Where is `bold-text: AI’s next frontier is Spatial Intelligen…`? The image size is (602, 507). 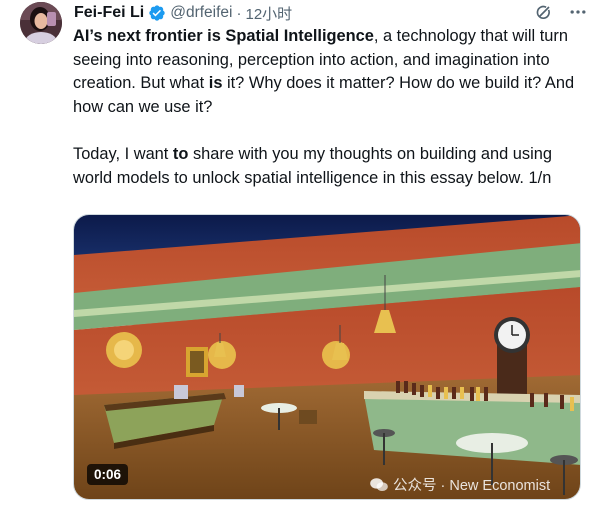
bold-text: AI’s next frontier is Spatial Intelligen… is located at coordinates (223, 36).